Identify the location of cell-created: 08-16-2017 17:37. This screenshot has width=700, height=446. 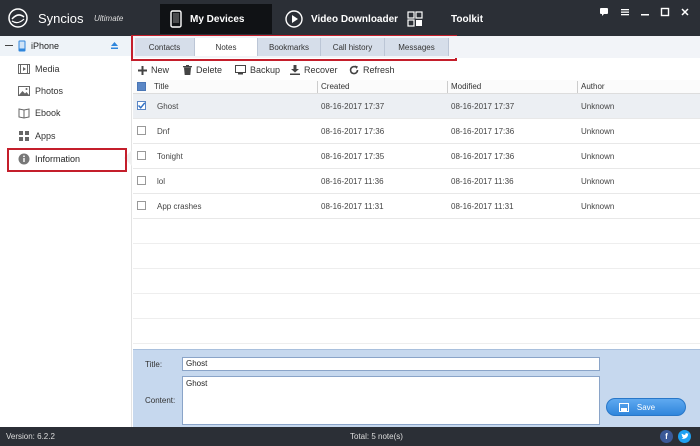
(353, 106).